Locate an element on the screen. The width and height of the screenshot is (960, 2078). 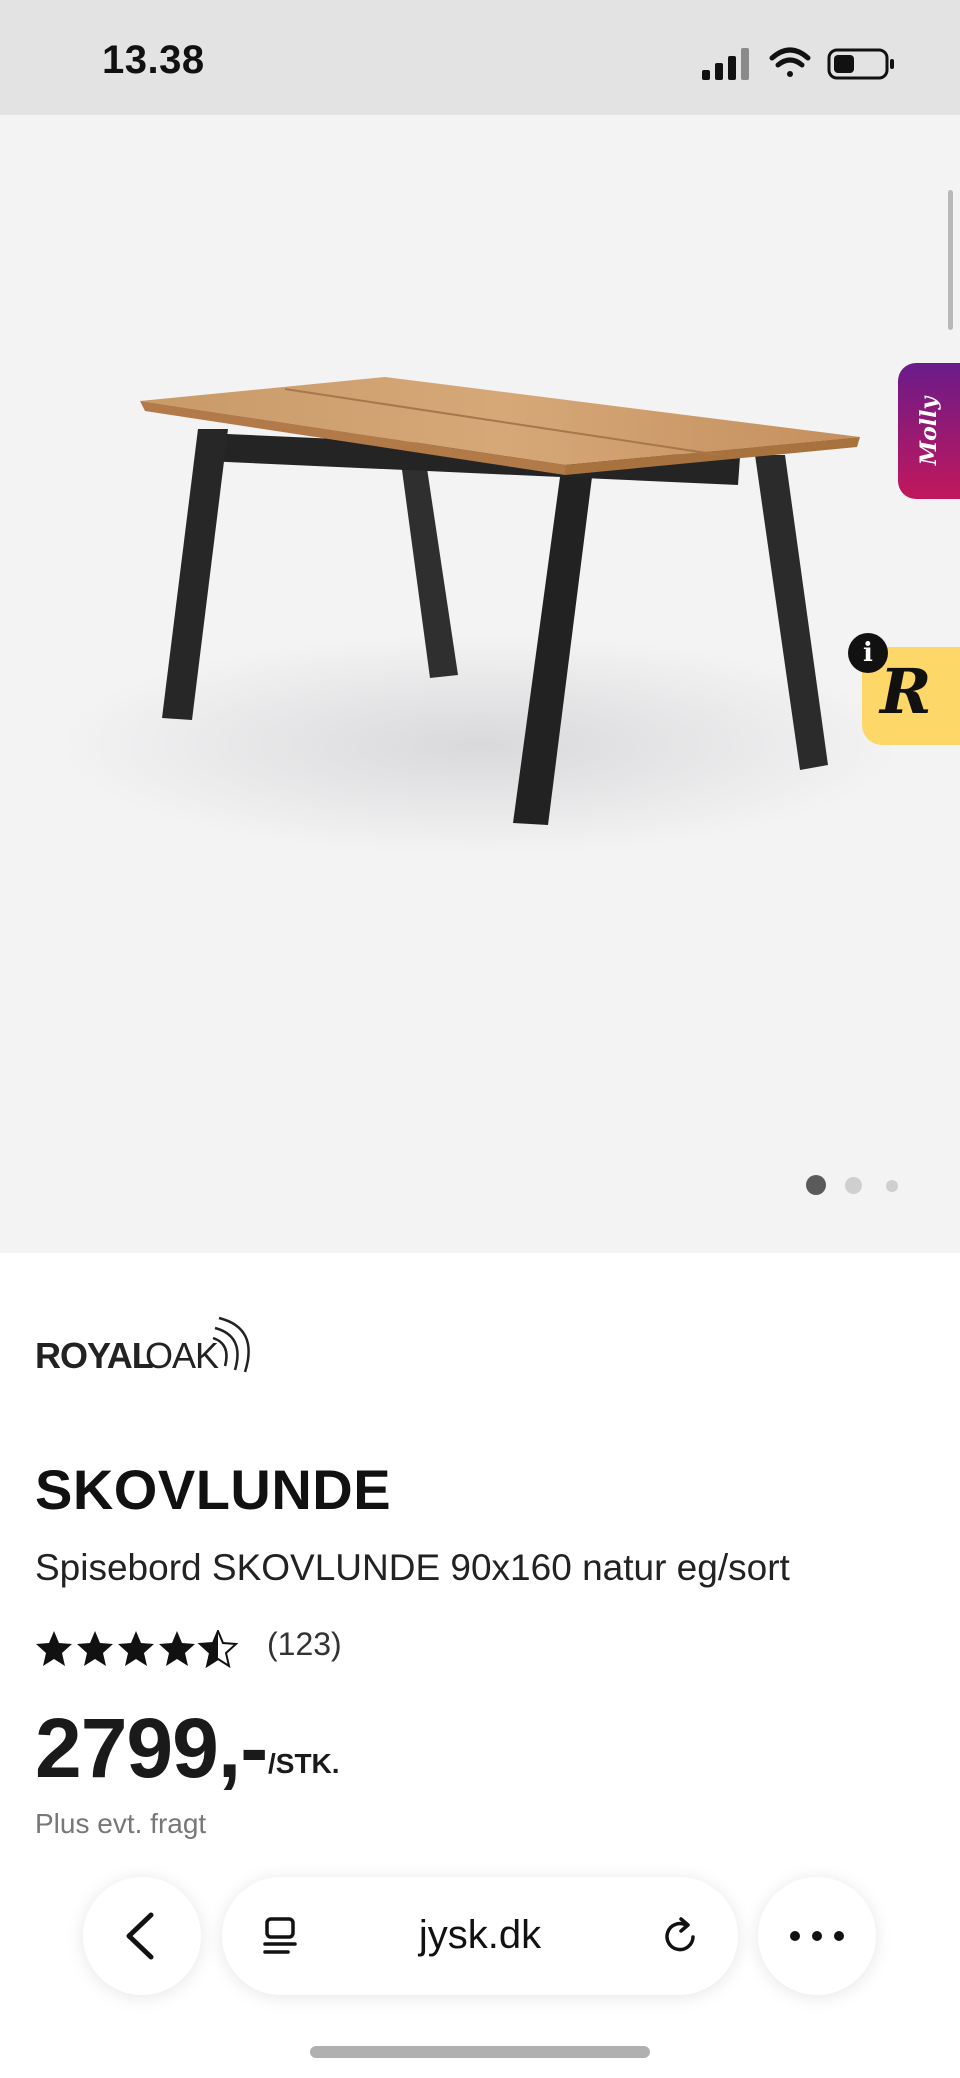
molly-label: Molly is located at coordinates (929, 431).